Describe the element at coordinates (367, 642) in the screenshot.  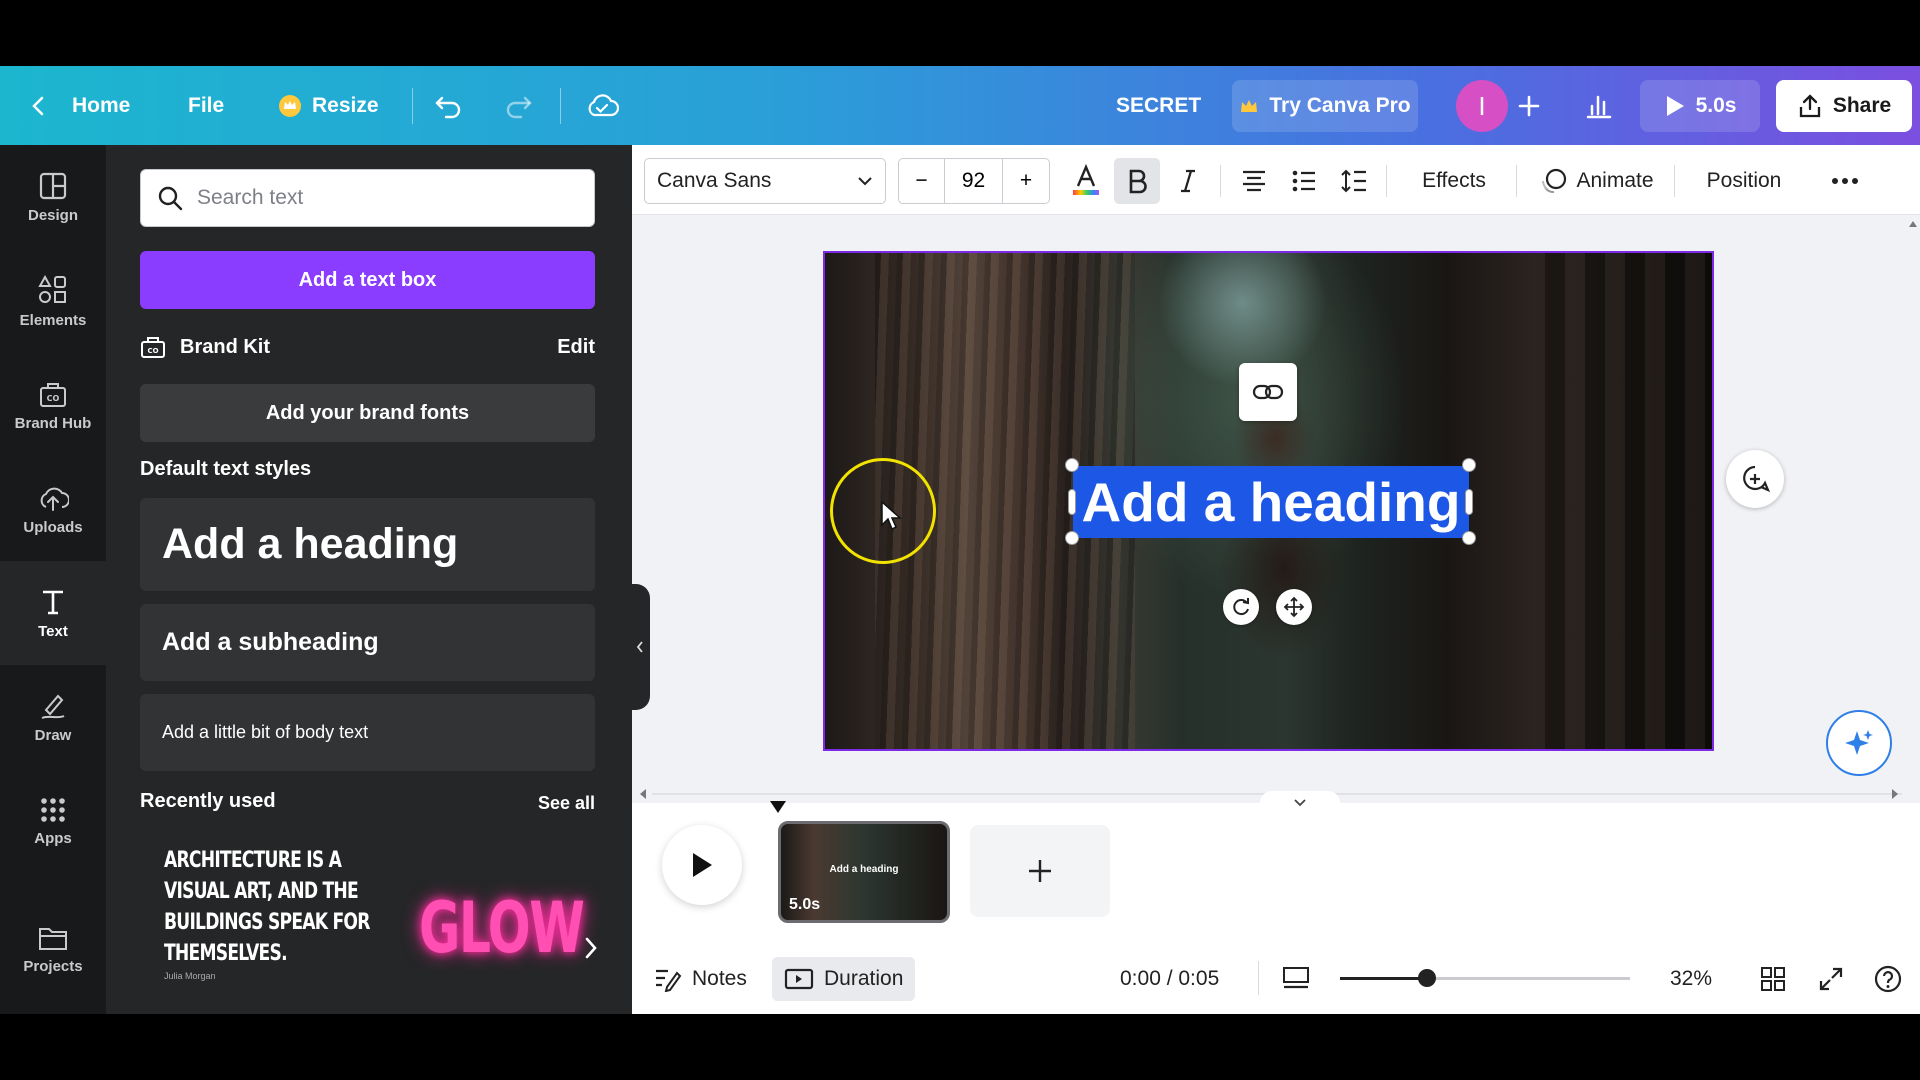
I see `add-subheading-style: Add a subheading` at that location.